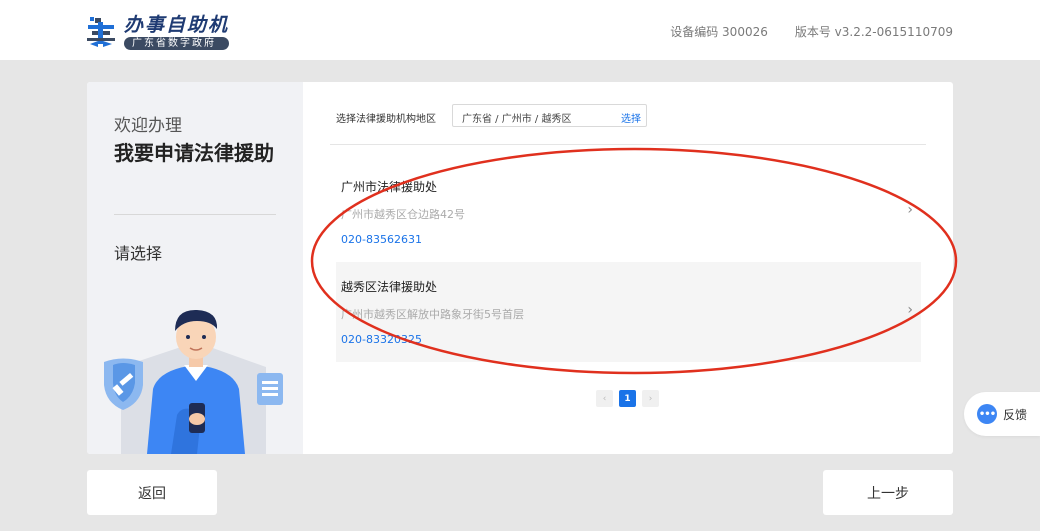 This screenshot has height=531, width=1040. What do you see at coordinates (631, 117) in the screenshot?
I see `region-select-button: 选择` at bounding box center [631, 117].